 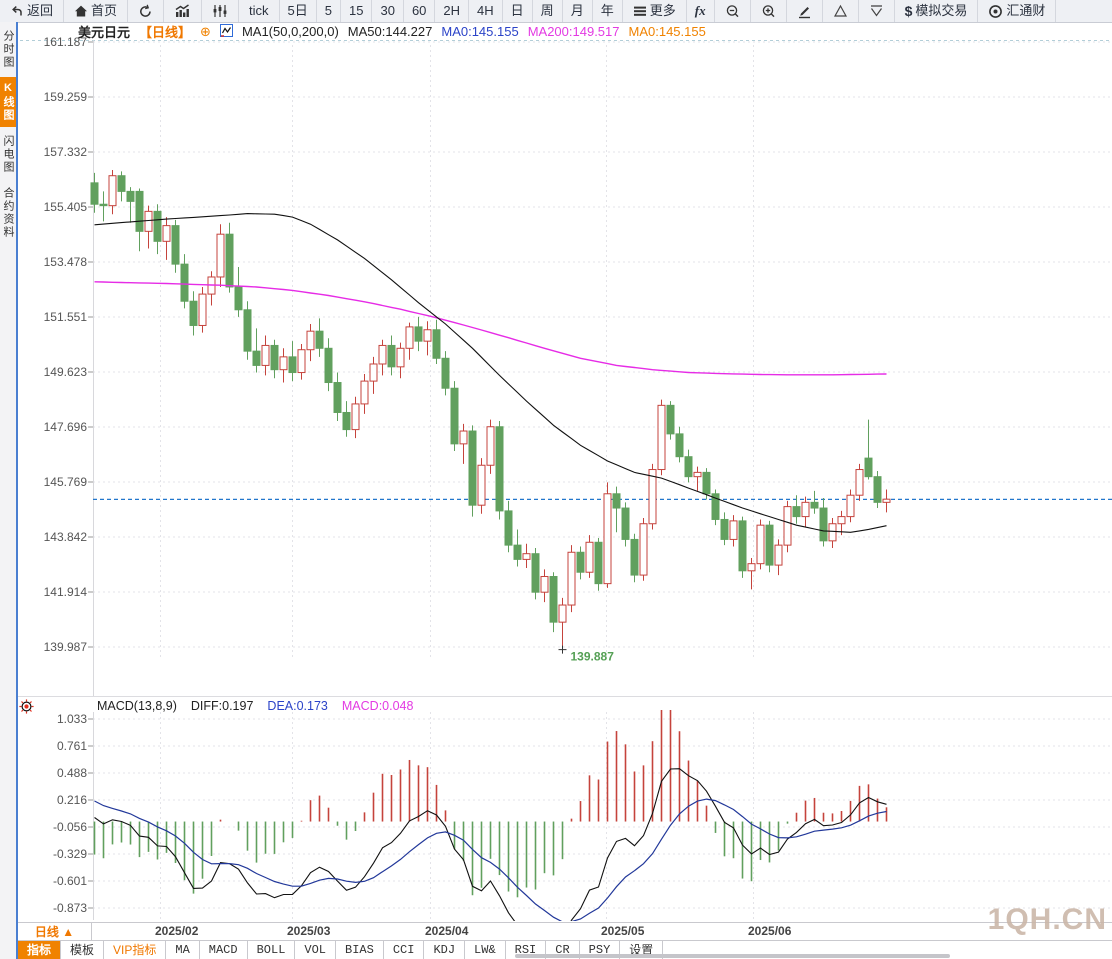 I want to click on period-tag: 【日线】, so click(x=165, y=32).